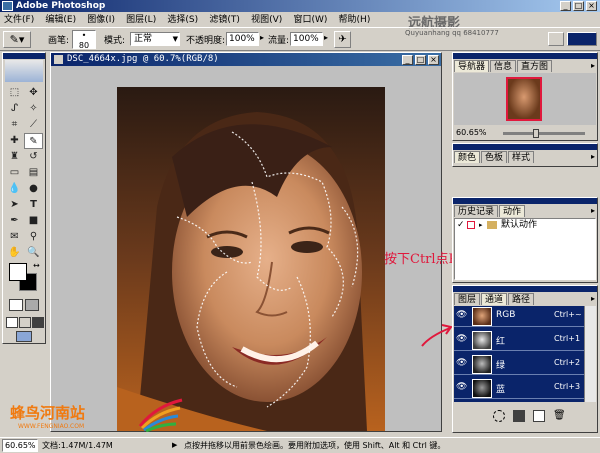  I want to click on opacity-stepper-icon: ▸, so click(262, 37).